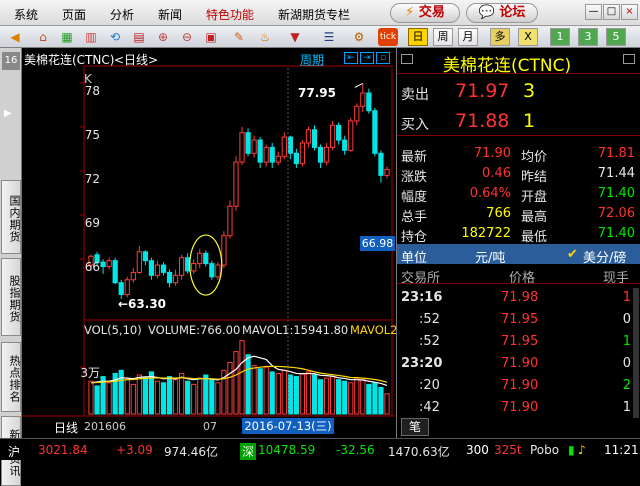 This screenshot has height=486, width=640. I want to click on back-arrow-icon: ◀, so click(15, 37).